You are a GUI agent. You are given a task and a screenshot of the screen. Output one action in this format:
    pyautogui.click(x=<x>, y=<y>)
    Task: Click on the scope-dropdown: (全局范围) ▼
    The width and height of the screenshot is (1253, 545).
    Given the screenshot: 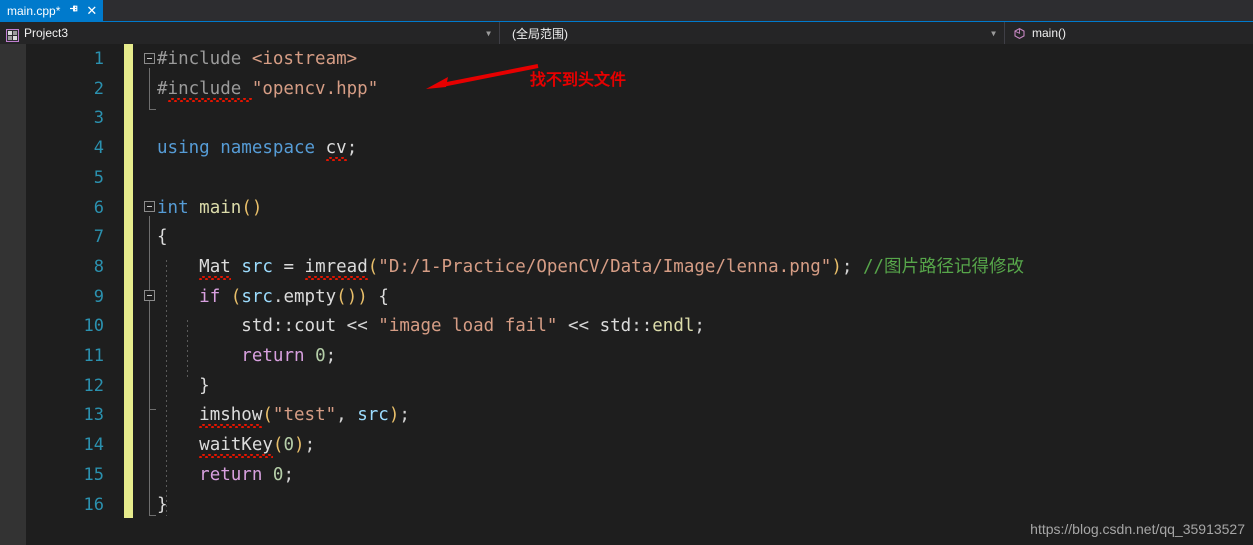 What is the action you would take?
    pyautogui.click(x=752, y=33)
    